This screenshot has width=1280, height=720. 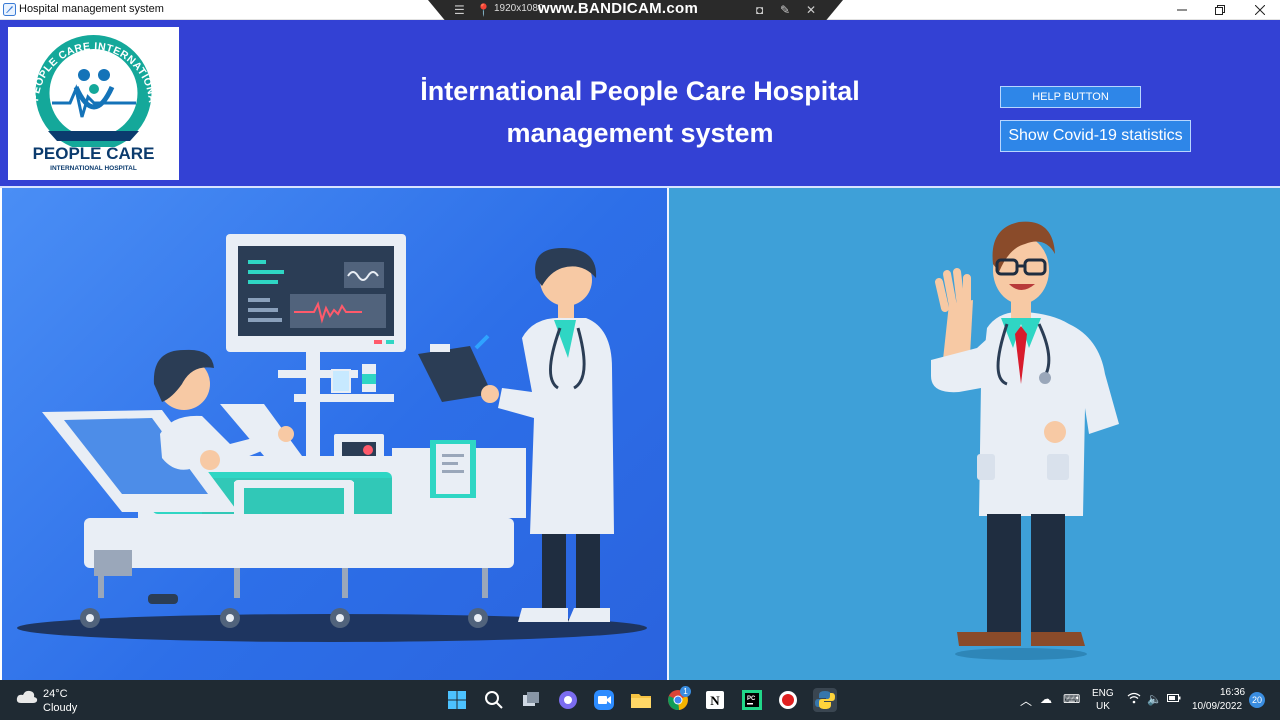 What do you see at coordinates (494, 700) in the screenshot?
I see `search-icon` at bounding box center [494, 700].